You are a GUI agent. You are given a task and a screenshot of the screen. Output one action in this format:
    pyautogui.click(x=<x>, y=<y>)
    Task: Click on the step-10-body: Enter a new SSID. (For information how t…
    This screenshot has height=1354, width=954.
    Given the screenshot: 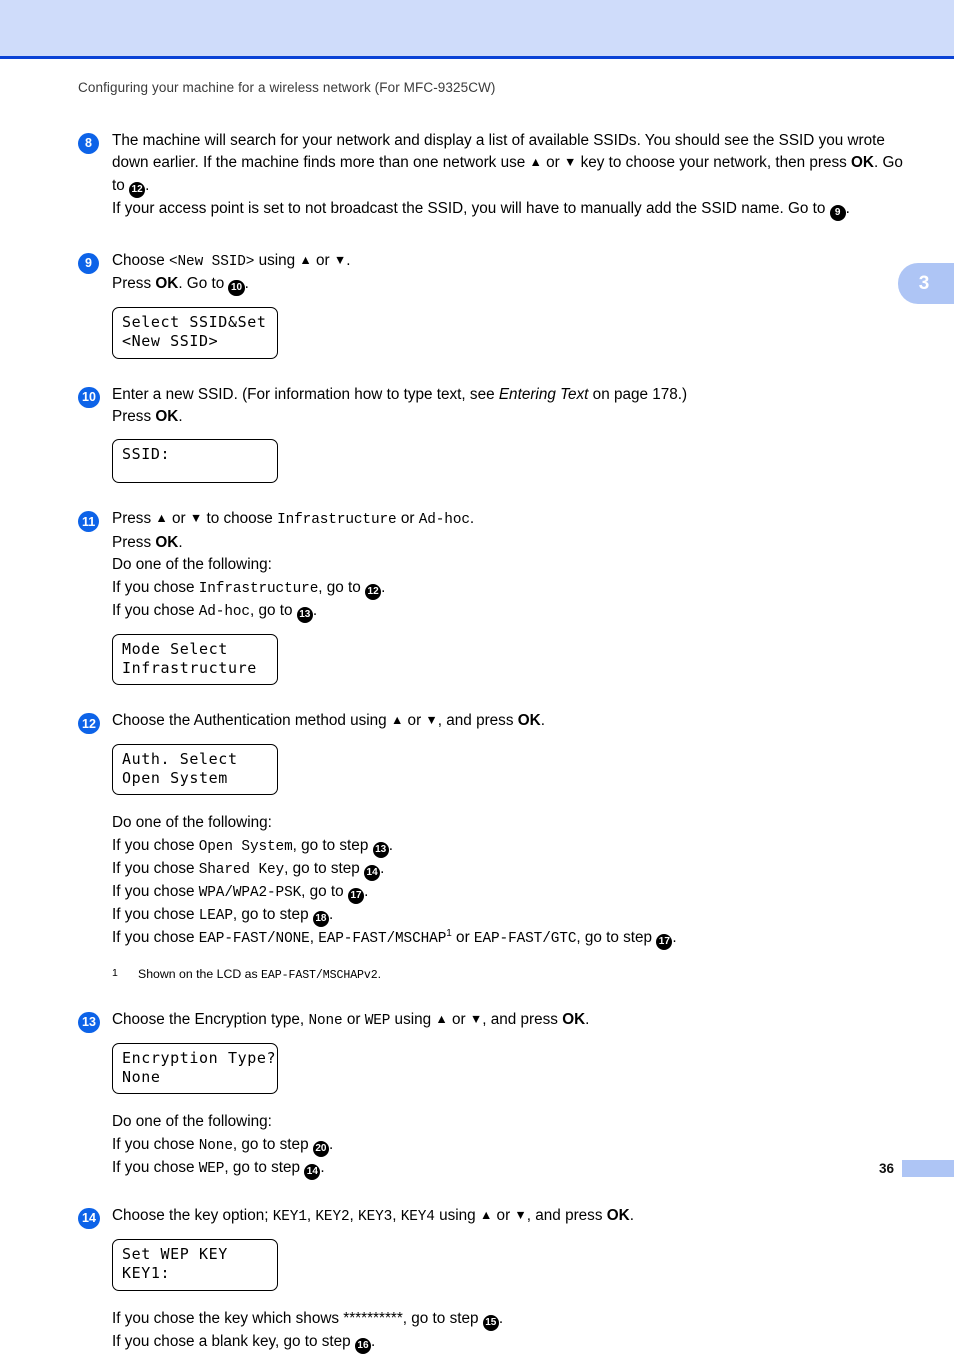 What is the action you would take?
    pyautogui.click(x=510, y=434)
    